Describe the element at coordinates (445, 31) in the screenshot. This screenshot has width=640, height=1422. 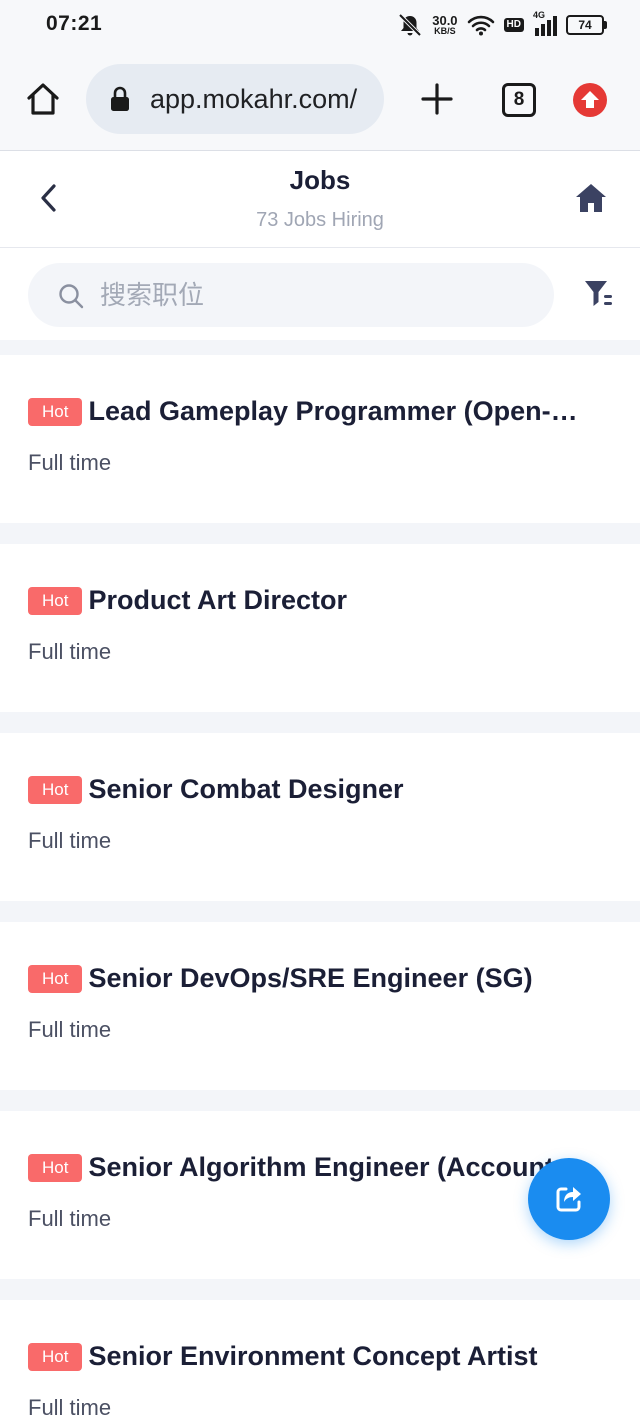
I see `net-speed-unit: KB/S` at that location.